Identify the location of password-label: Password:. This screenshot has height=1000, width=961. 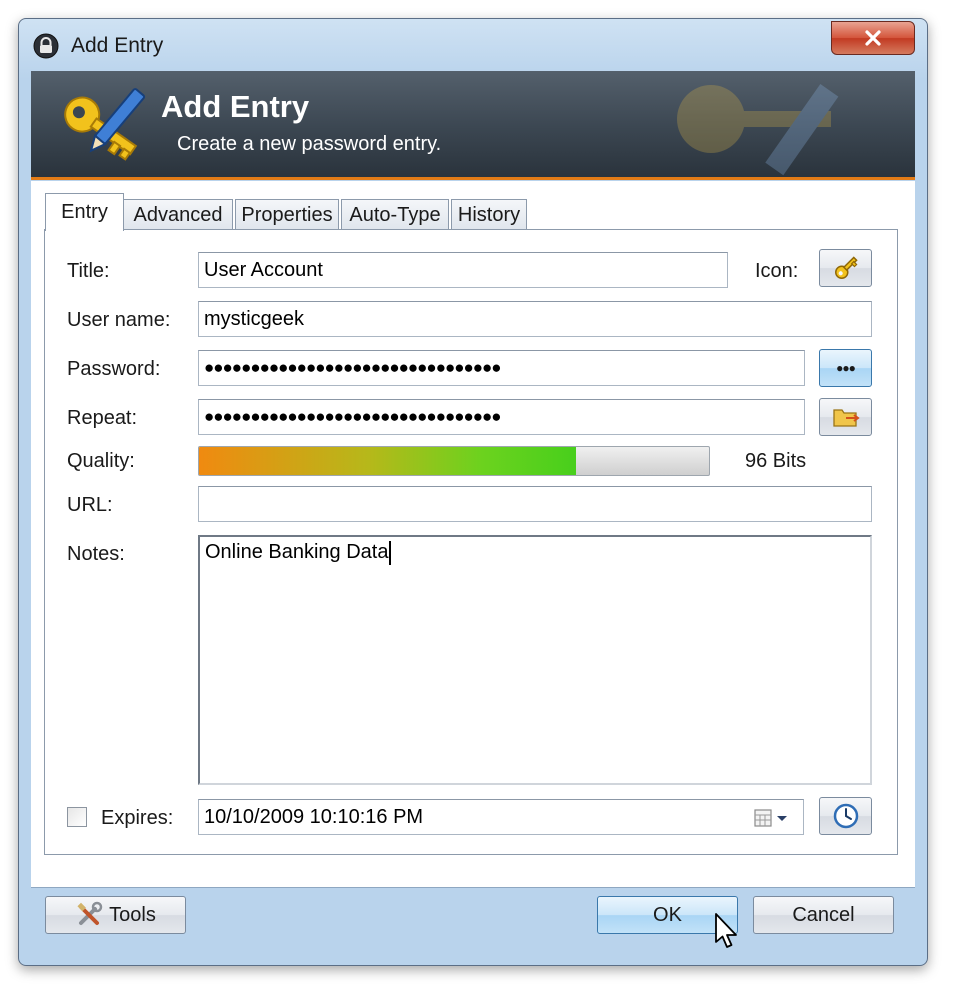
(114, 369).